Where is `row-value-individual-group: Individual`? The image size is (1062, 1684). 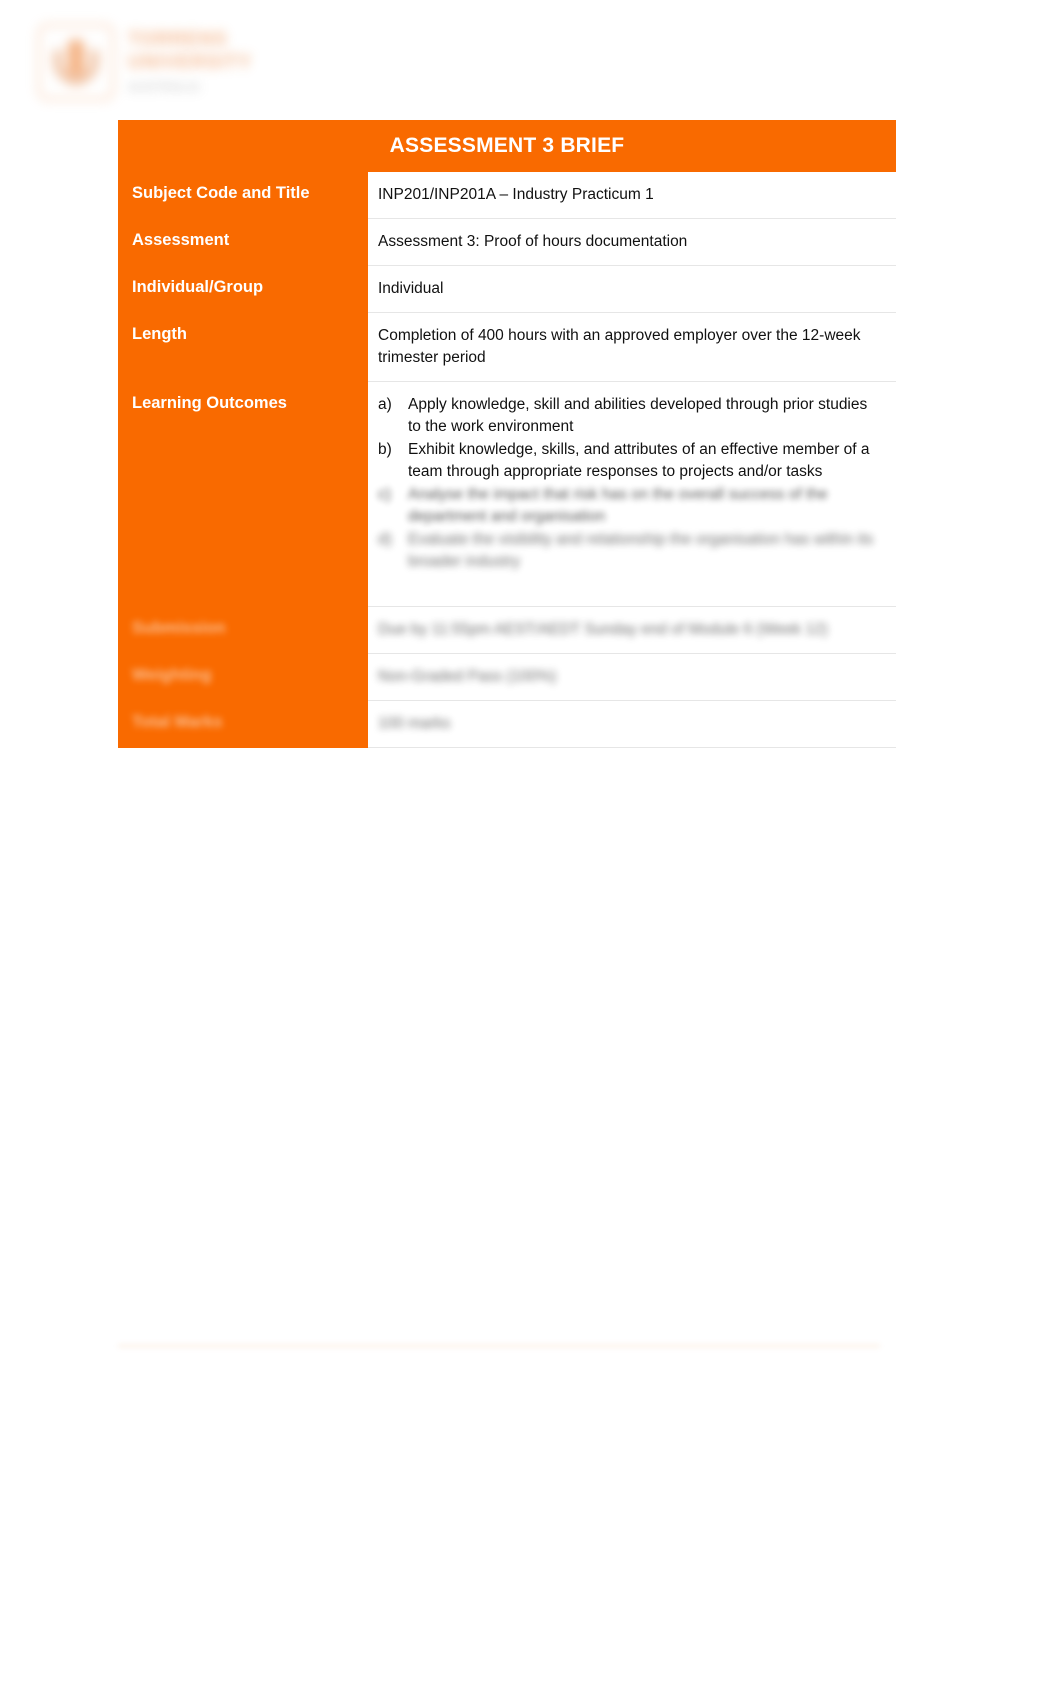 row-value-individual-group: Individual is located at coordinates (632, 289).